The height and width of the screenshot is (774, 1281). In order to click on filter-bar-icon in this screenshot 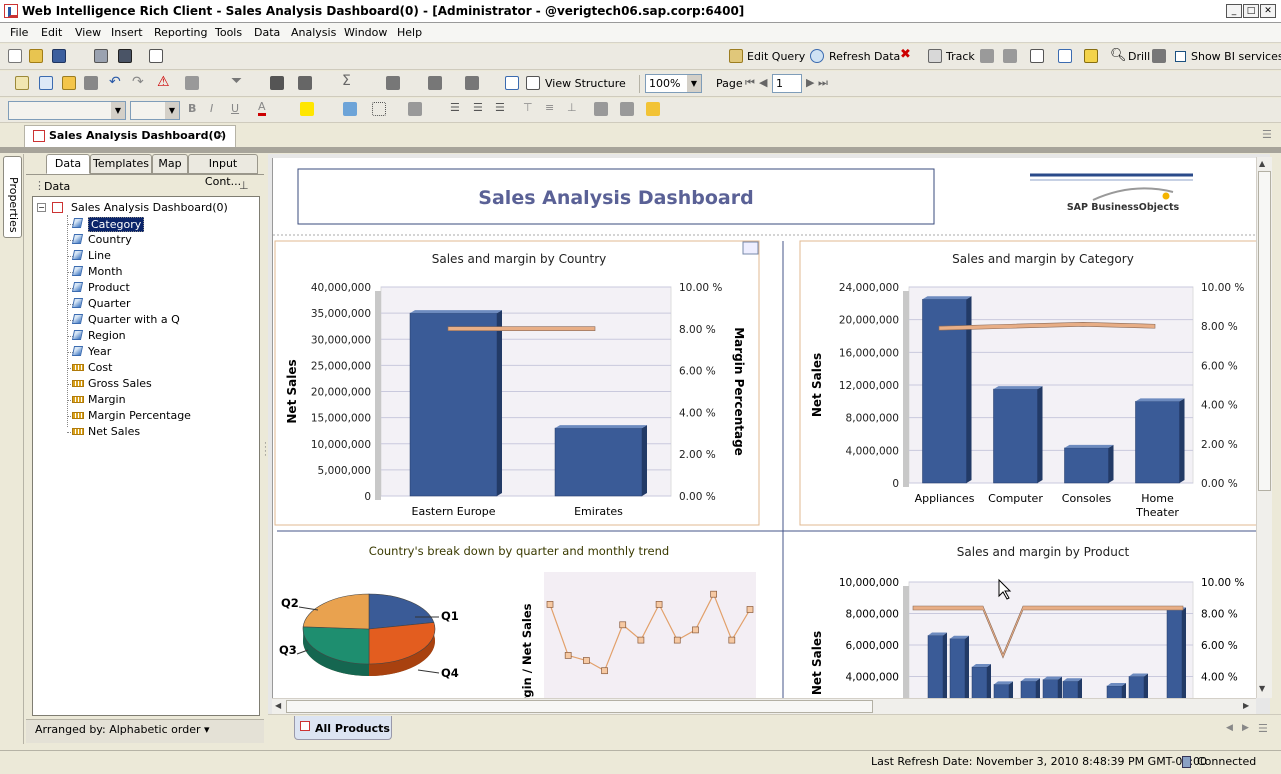, I will do `click(1091, 56)`.